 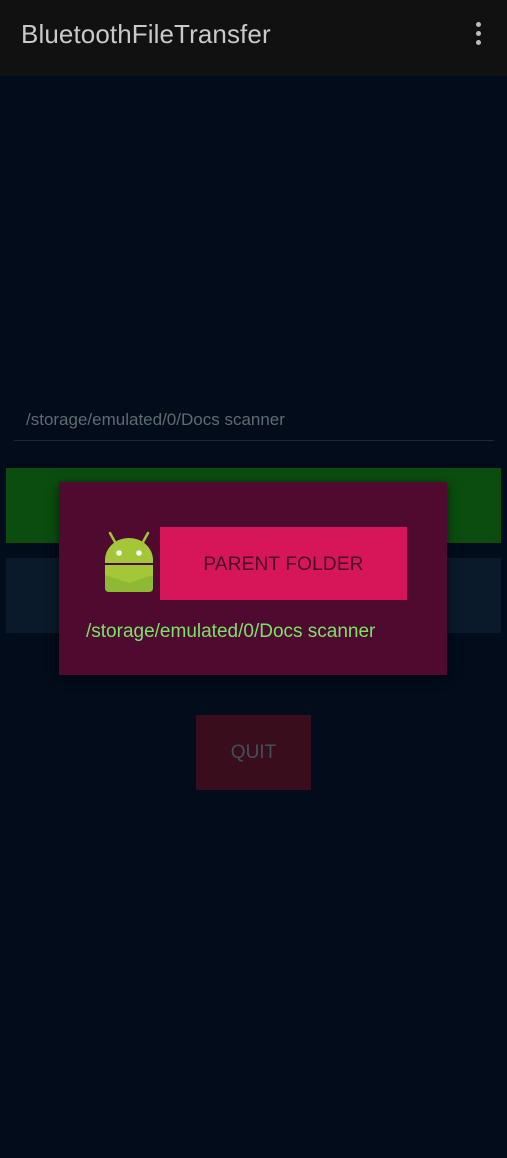 I want to click on parent-folder-label: PARENT FOLDER, so click(x=283, y=564).